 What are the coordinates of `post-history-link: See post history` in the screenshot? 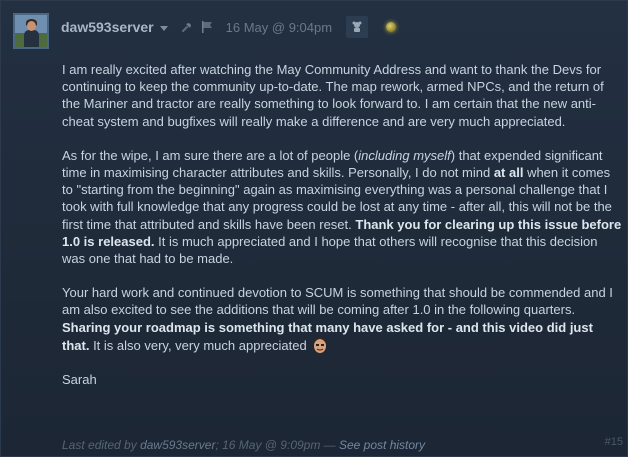 It's located at (382, 445).